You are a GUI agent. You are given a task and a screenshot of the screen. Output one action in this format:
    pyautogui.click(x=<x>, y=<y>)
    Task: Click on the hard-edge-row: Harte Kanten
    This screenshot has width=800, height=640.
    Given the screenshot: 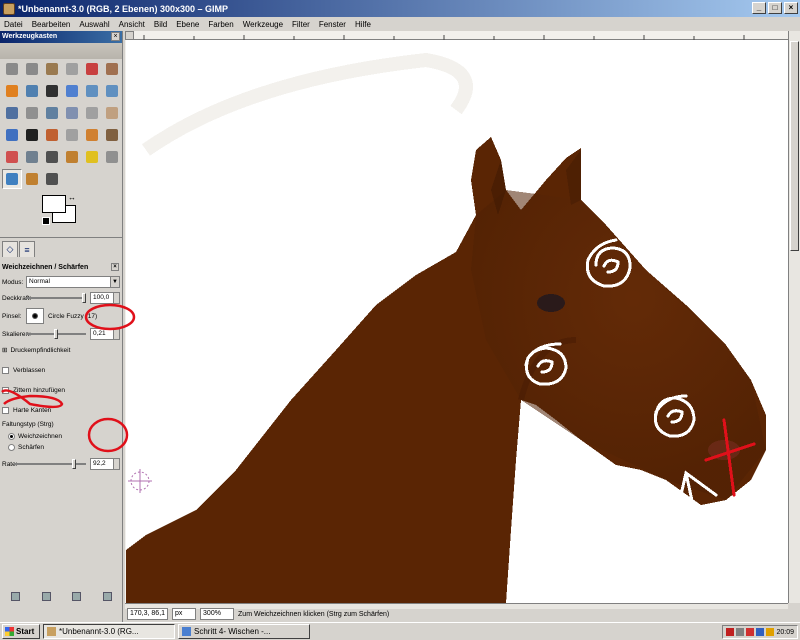 What is the action you would take?
    pyautogui.click(x=61, y=410)
    